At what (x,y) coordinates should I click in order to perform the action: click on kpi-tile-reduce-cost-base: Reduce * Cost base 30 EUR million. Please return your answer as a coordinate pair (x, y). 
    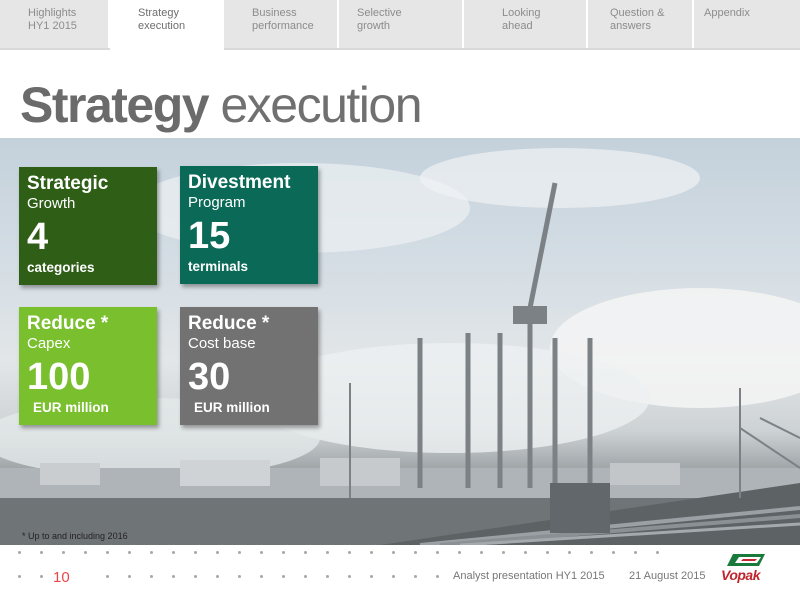
    Looking at the image, I should click on (249, 366).